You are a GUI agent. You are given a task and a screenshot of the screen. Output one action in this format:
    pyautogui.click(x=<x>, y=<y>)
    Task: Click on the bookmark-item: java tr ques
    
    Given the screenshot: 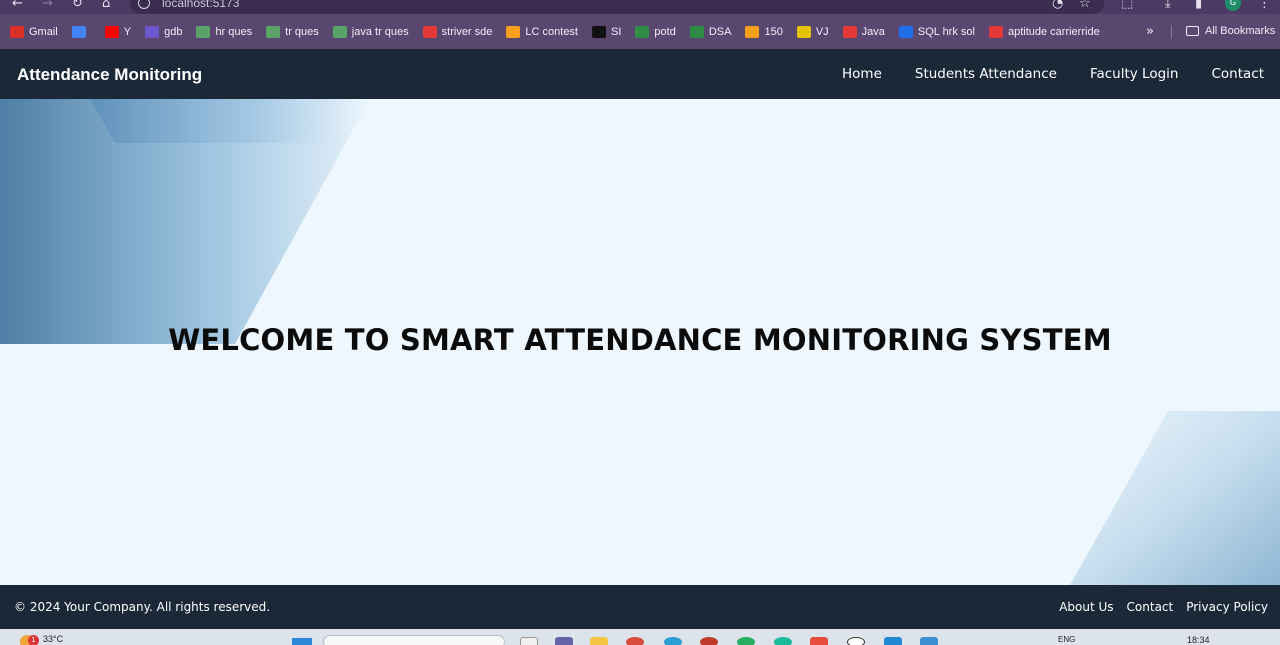 What is the action you would take?
    pyautogui.click(x=370, y=31)
    